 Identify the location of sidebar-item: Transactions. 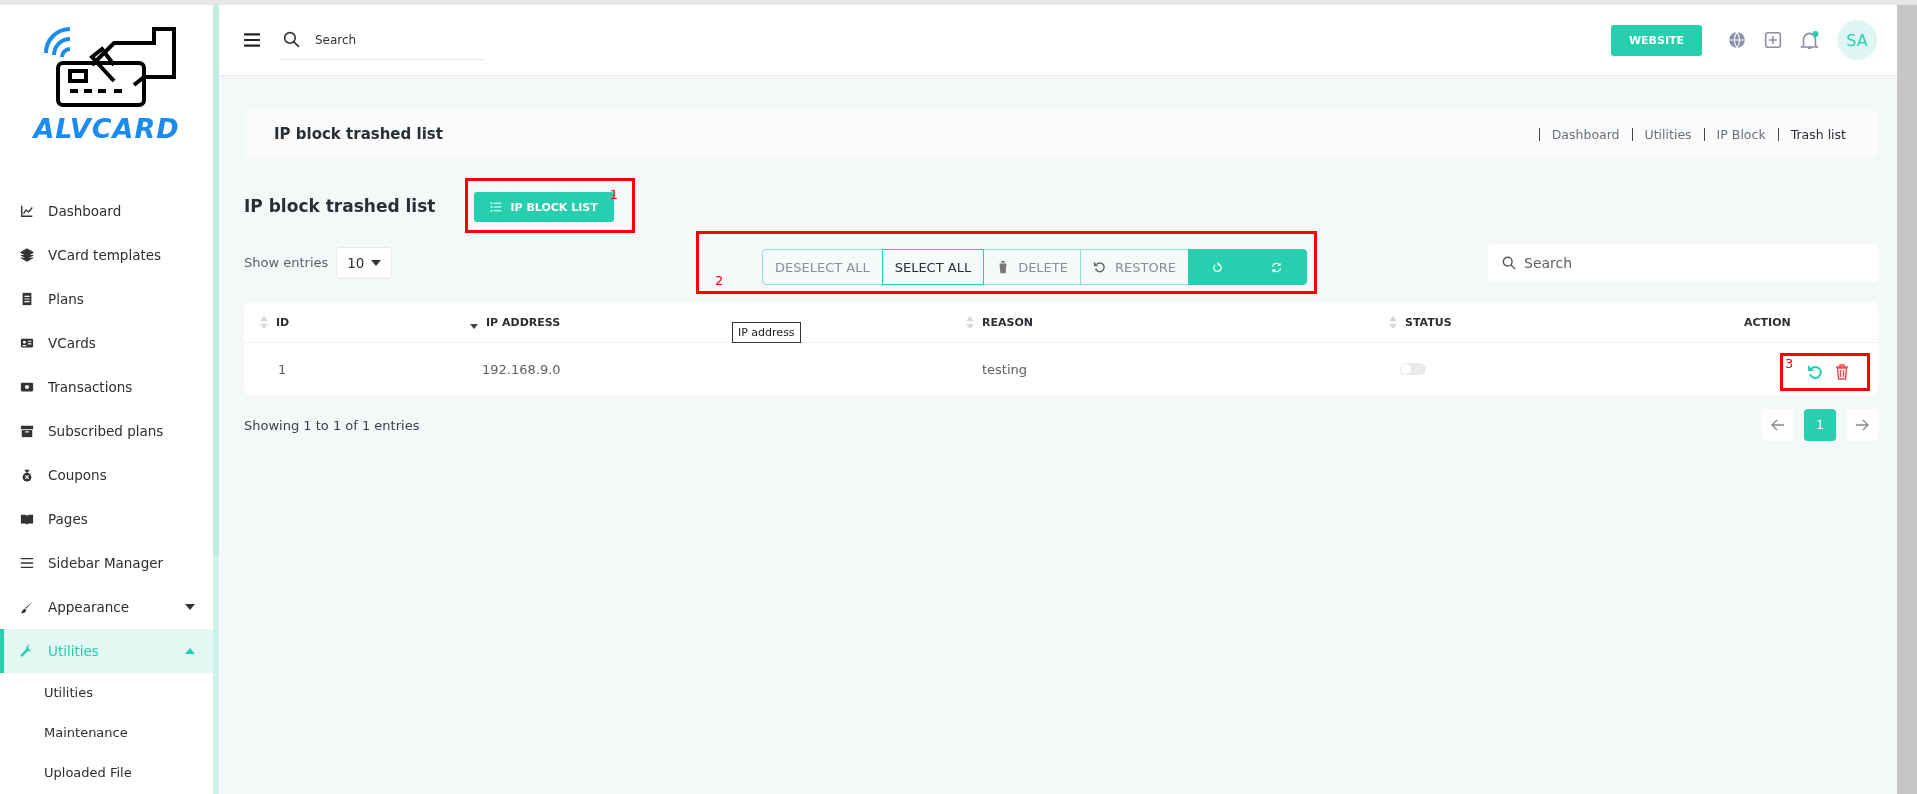
(106, 387).